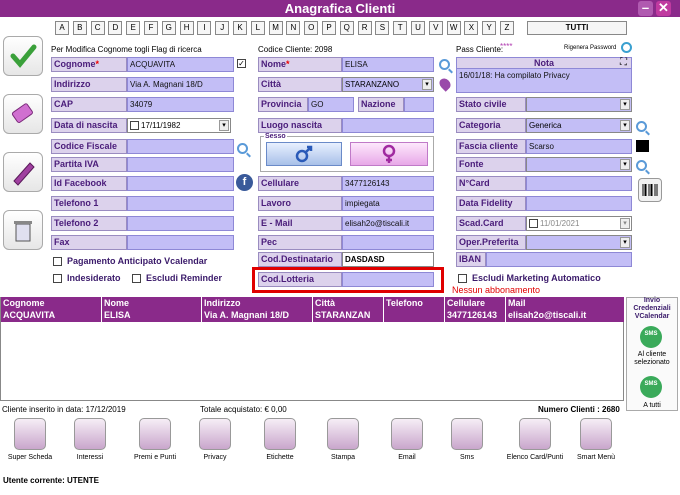 The image size is (680, 495). Describe the element at coordinates (435, 28) in the screenshot. I see `letter-button-v: V` at that location.